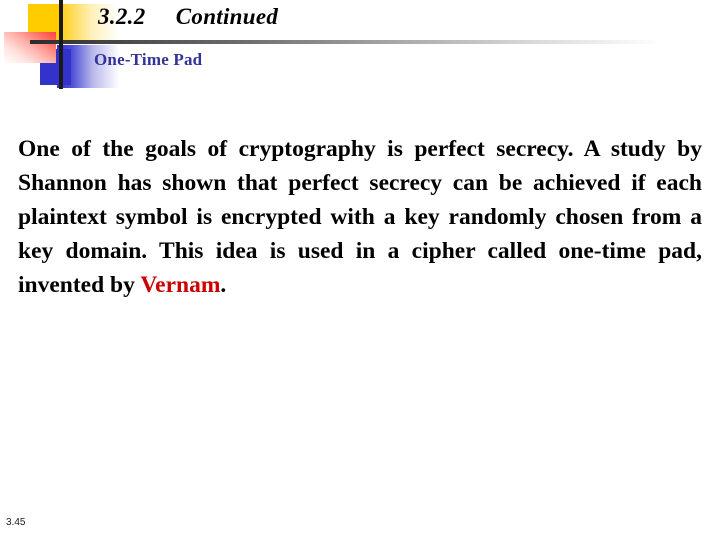 The width and height of the screenshot is (720, 540). What do you see at coordinates (188, 16) in the screenshot?
I see `slide-title: 3.2.2 Continued` at bounding box center [188, 16].